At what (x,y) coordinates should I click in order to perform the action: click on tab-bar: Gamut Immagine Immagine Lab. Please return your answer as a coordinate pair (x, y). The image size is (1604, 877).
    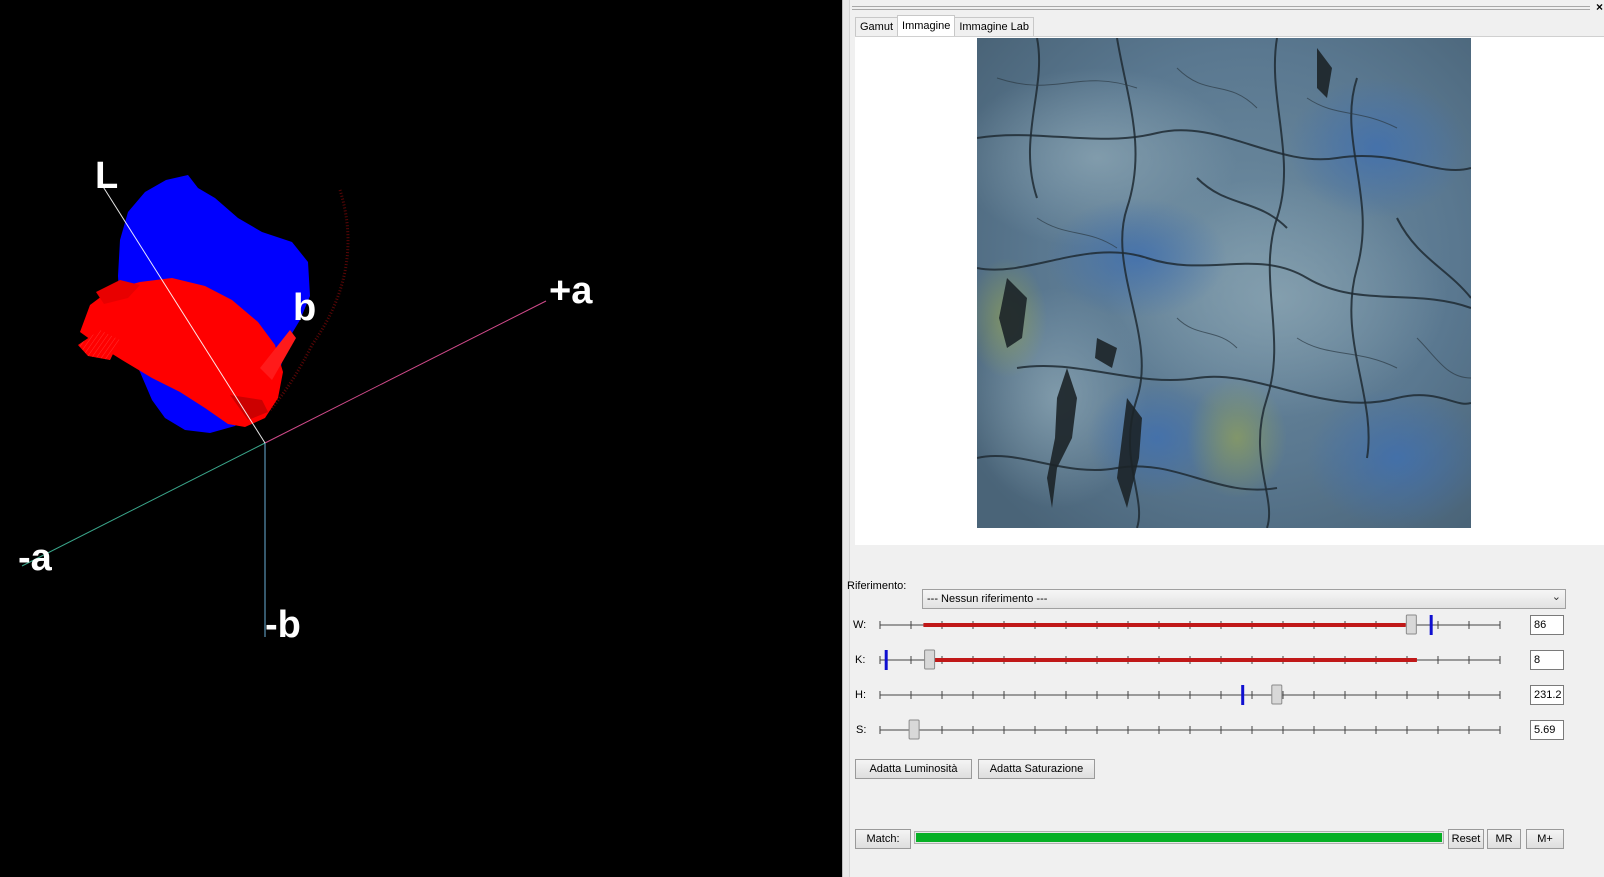
    Looking at the image, I should click on (945, 26).